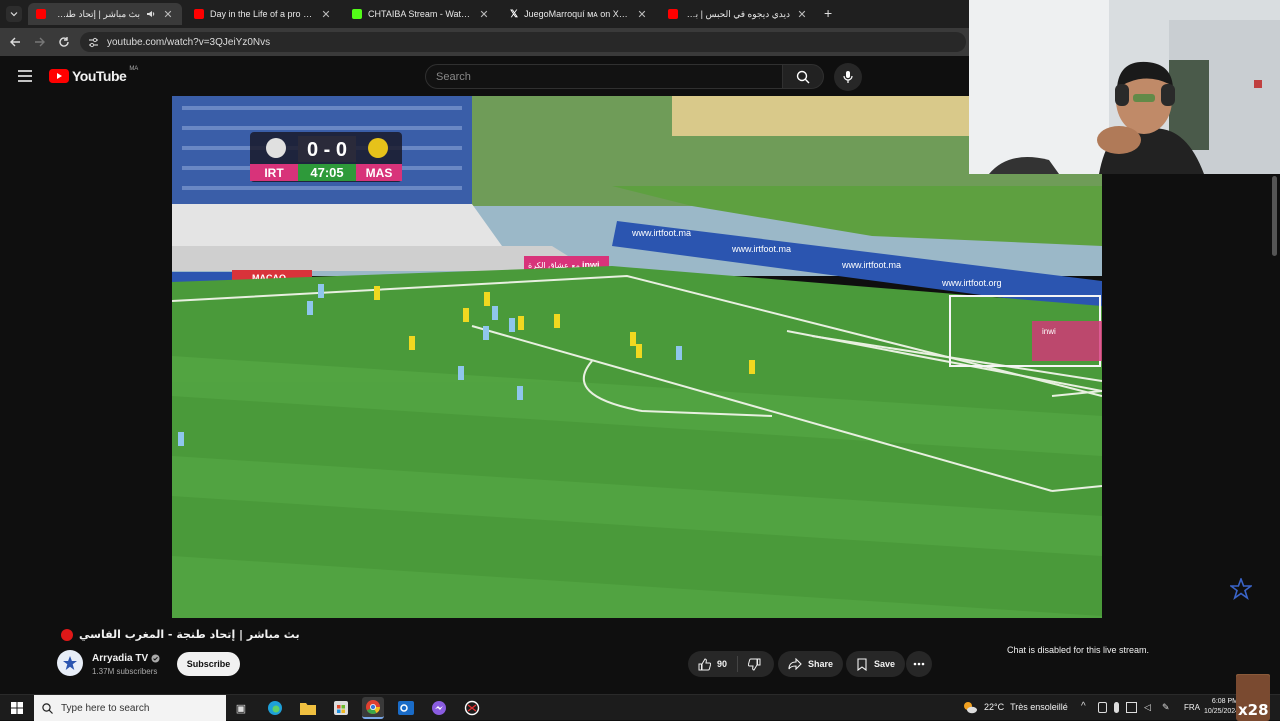  What do you see at coordinates (722, 664) in the screenshot?
I see `like-count: 90` at bounding box center [722, 664].